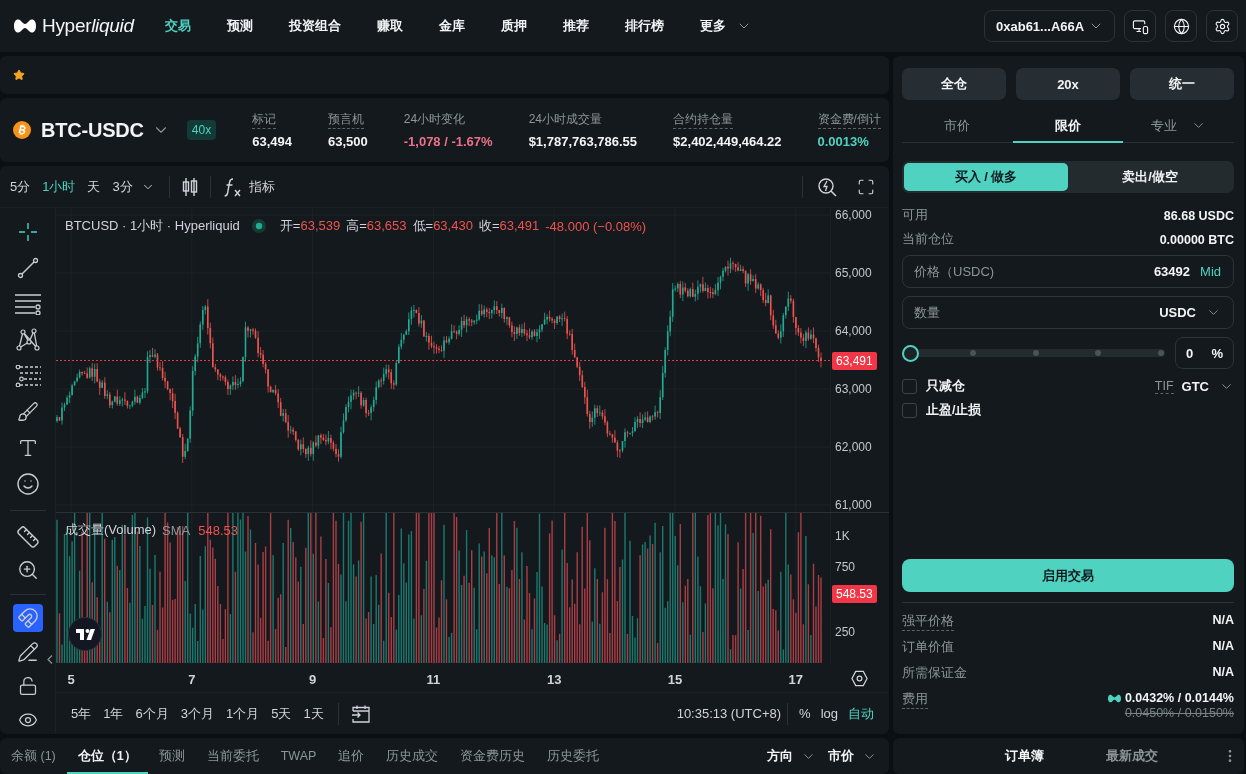 Image resolution: width=1246 pixels, height=774 pixels. I want to click on stat-label: 24小时变化, so click(434, 119).